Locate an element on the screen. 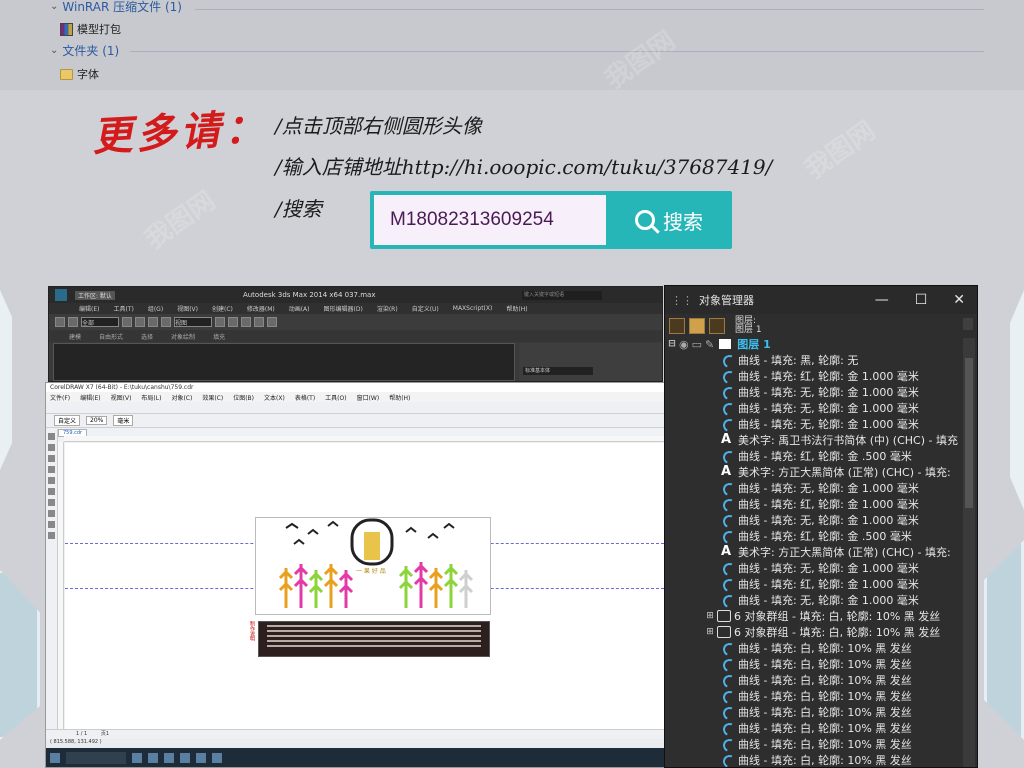  qq-icon is located at coordinates (185, 757).